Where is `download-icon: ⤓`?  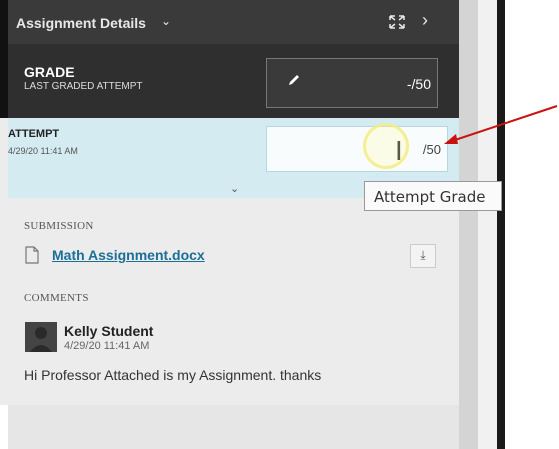
download-icon: ⤓ is located at coordinates (423, 255).